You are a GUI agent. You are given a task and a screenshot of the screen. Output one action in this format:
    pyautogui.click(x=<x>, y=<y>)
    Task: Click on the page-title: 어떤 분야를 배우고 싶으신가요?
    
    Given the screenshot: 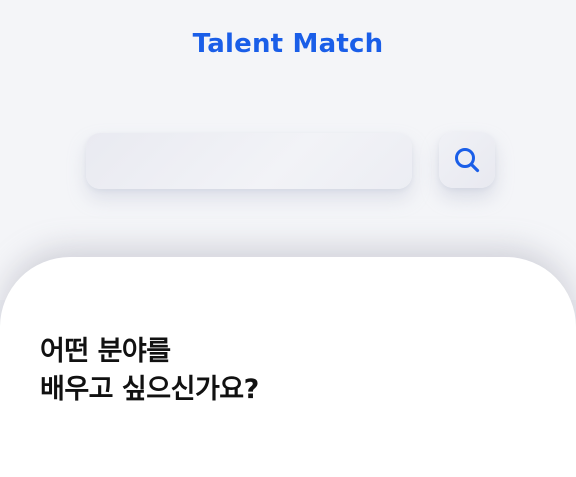 What is the action you would take?
    pyautogui.click(x=149, y=371)
    